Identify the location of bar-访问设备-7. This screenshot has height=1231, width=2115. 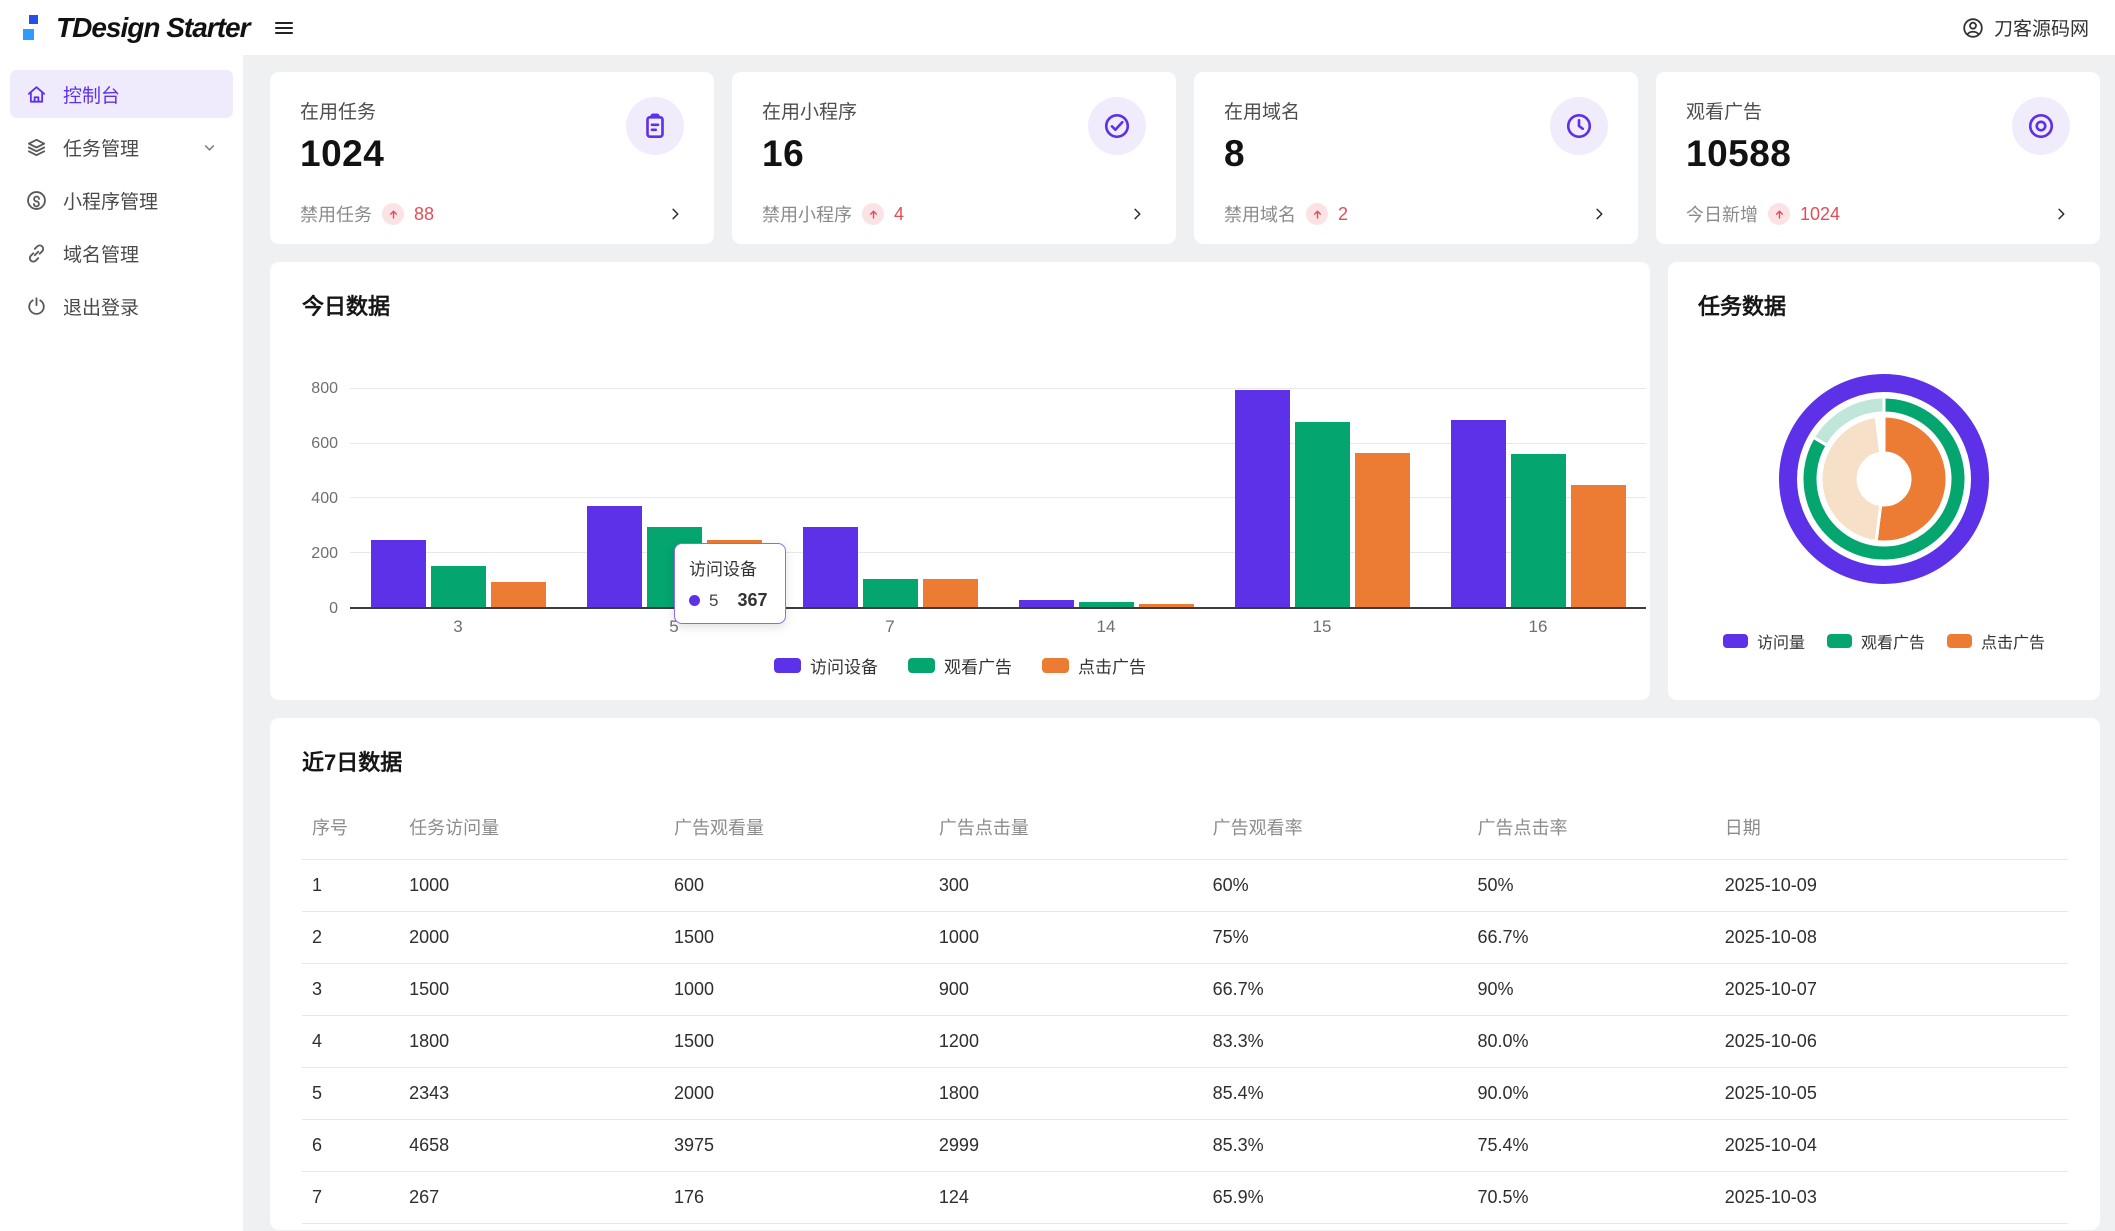
(830, 567).